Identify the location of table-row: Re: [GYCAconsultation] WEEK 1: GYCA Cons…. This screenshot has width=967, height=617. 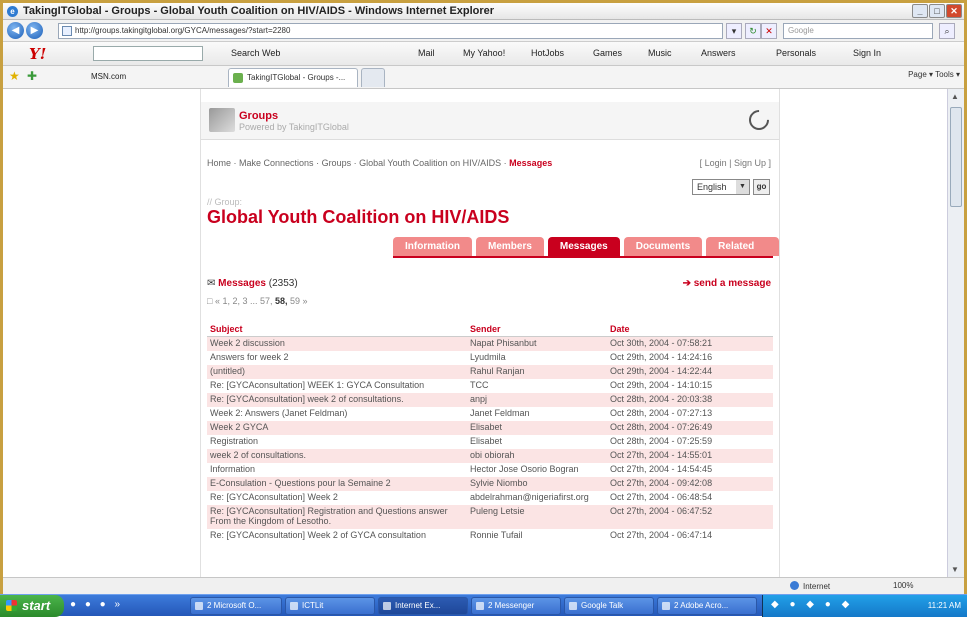
(490, 386).